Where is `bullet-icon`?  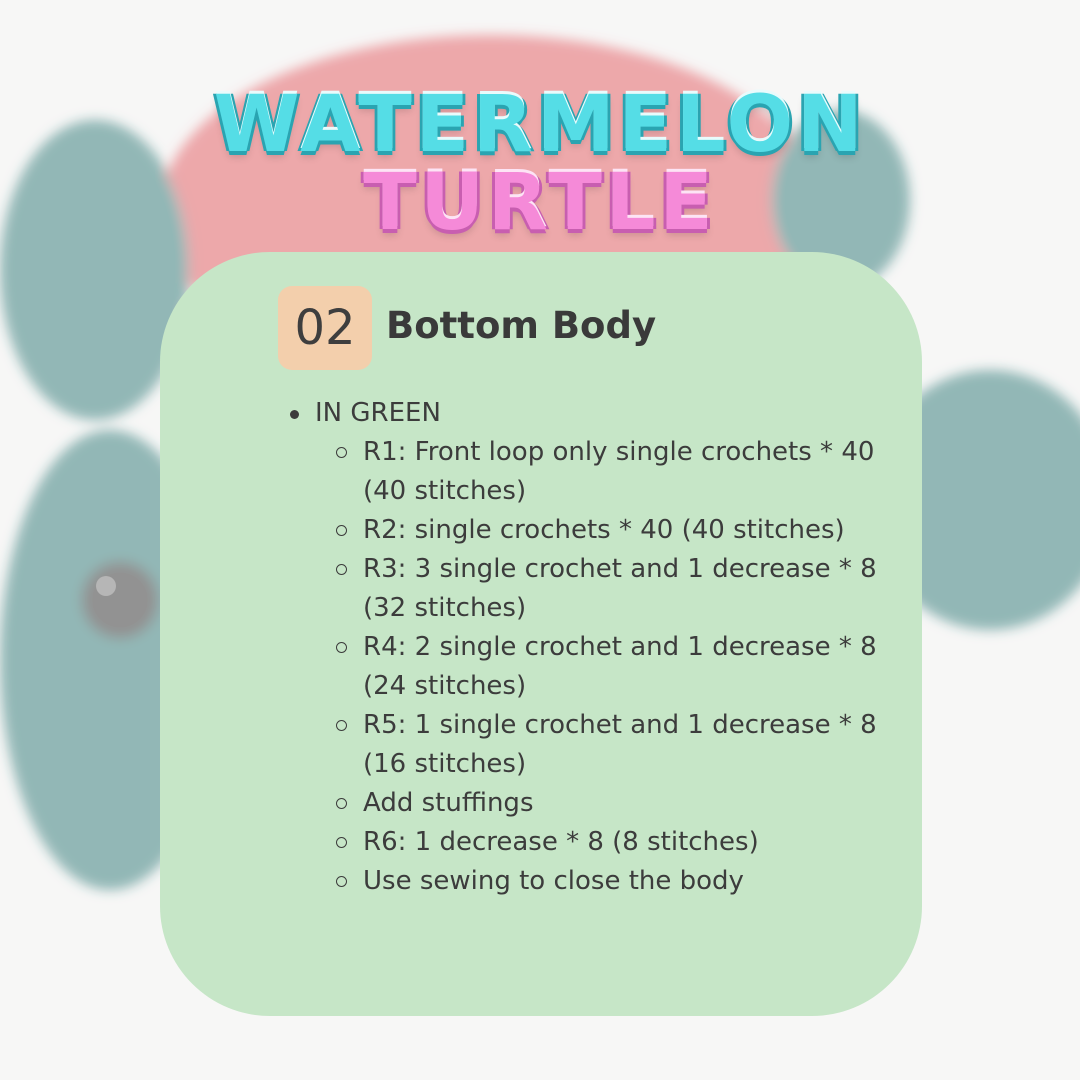 bullet-icon is located at coordinates (294, 414).